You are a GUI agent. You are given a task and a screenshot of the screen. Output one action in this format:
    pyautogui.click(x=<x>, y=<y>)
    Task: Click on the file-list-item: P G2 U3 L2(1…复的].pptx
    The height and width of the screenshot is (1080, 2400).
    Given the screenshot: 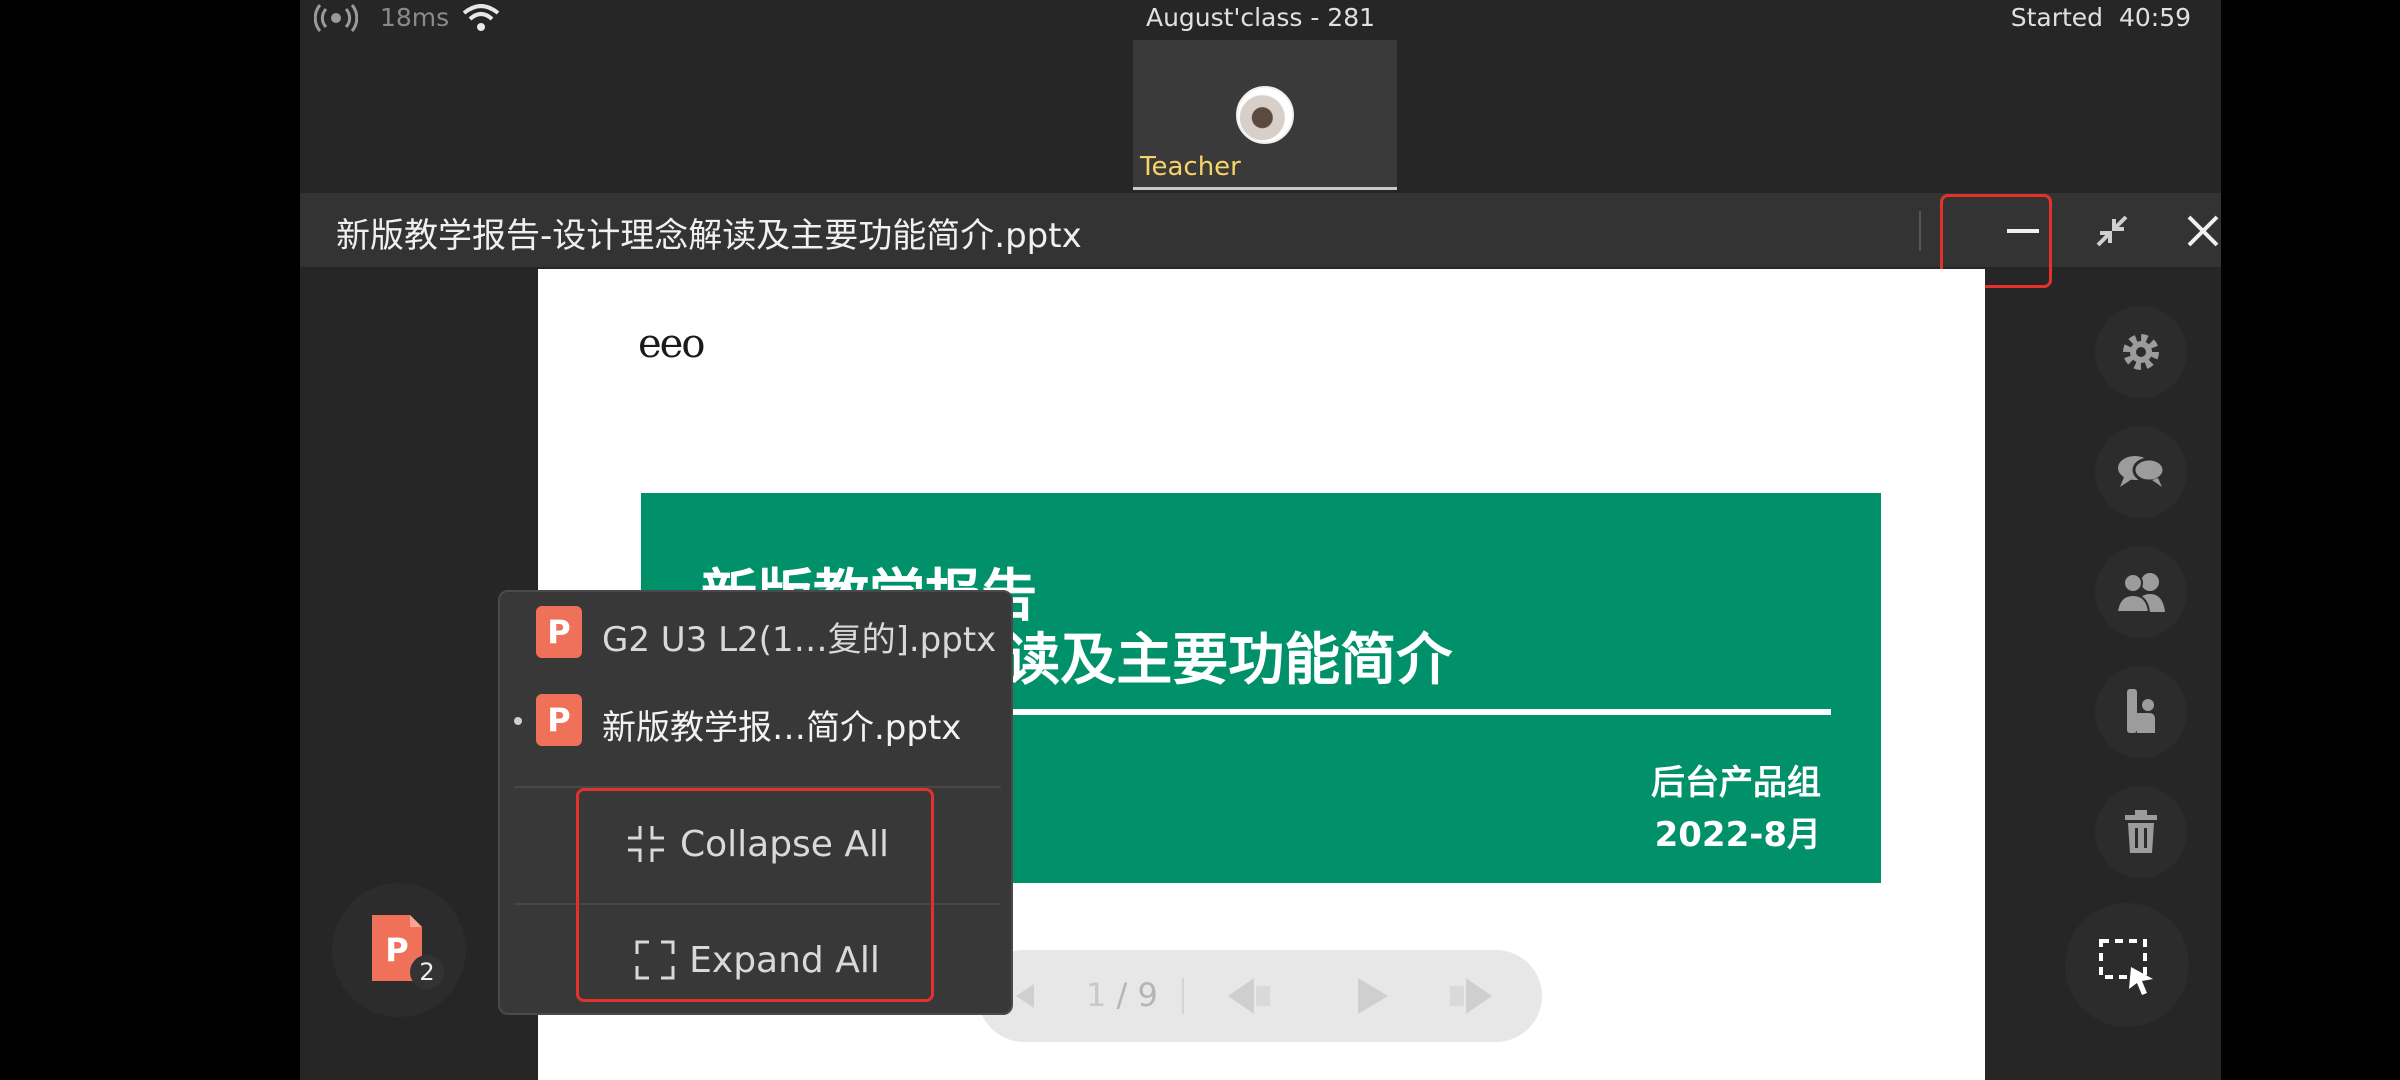 What is the action you would take?
    pyautogui.click(x=757, y=632)
    